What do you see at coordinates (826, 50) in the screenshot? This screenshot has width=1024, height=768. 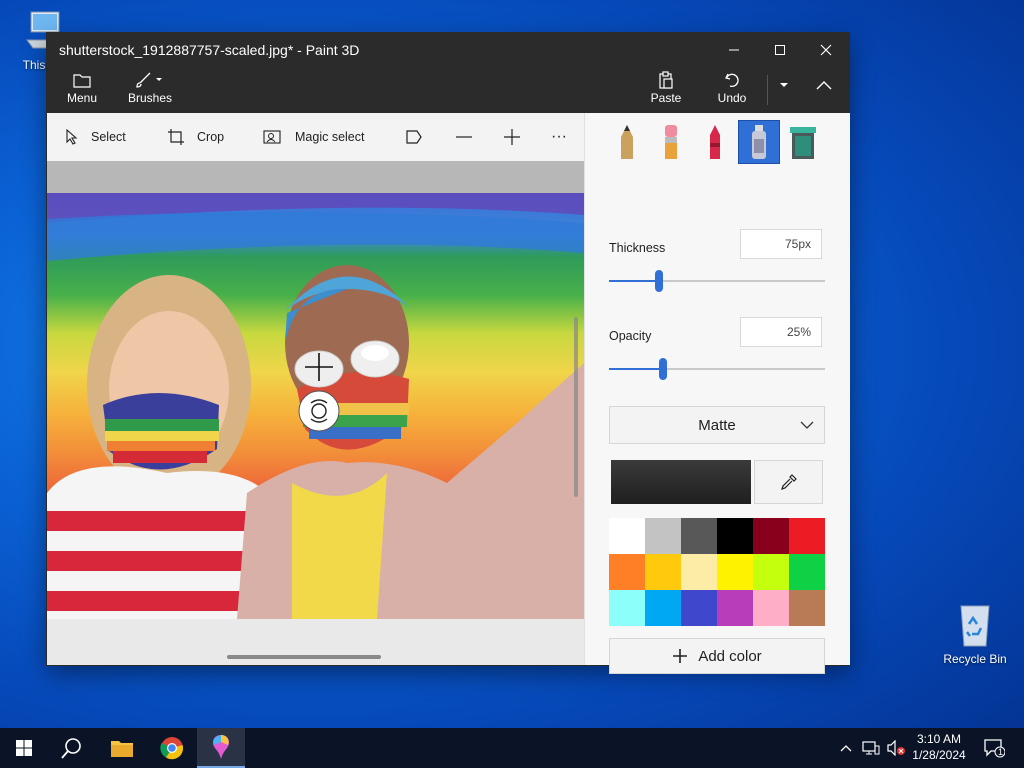 I see `close-button` at bounding box center [826, 50].